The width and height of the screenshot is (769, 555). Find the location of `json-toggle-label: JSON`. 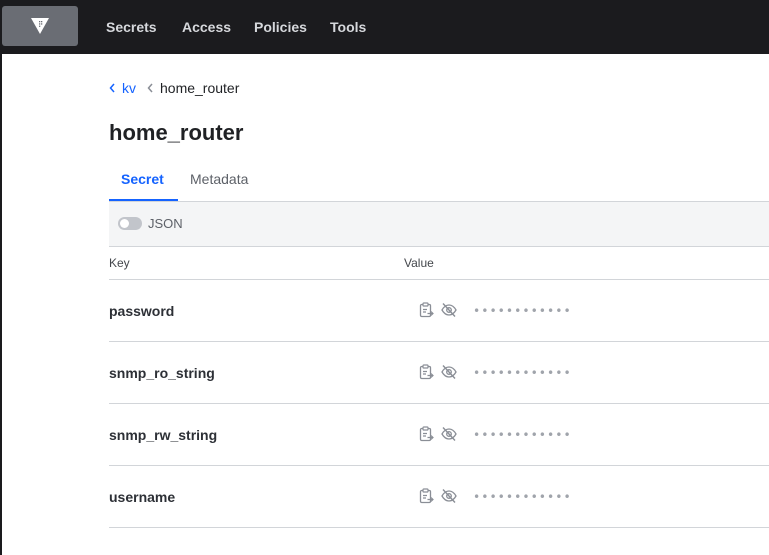

json-toggle-label: JSON is located at coordinates (165, 223).